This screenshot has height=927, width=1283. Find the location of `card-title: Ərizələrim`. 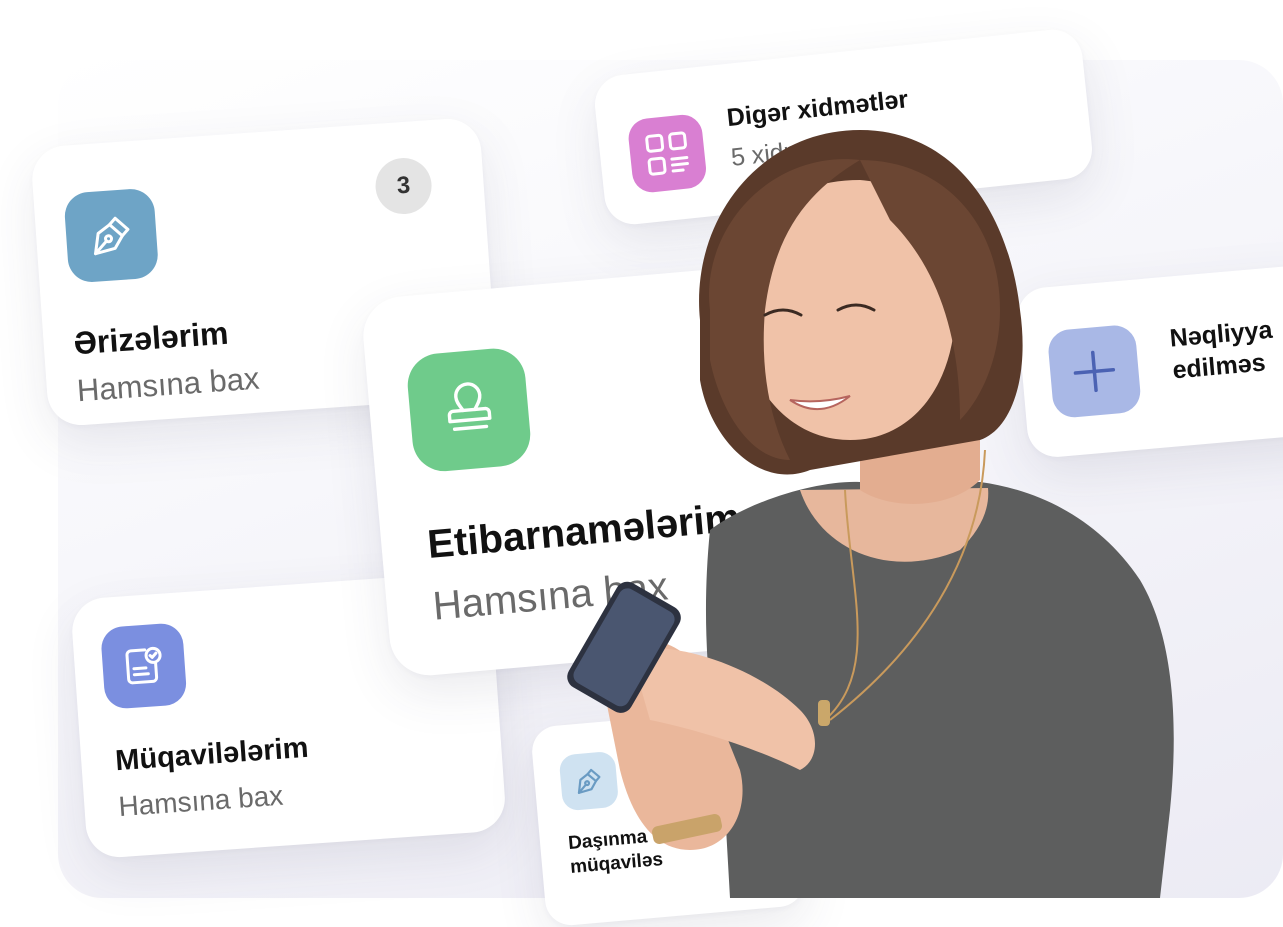

card-title: Ərizələrim is located at coordinates (151, 338).